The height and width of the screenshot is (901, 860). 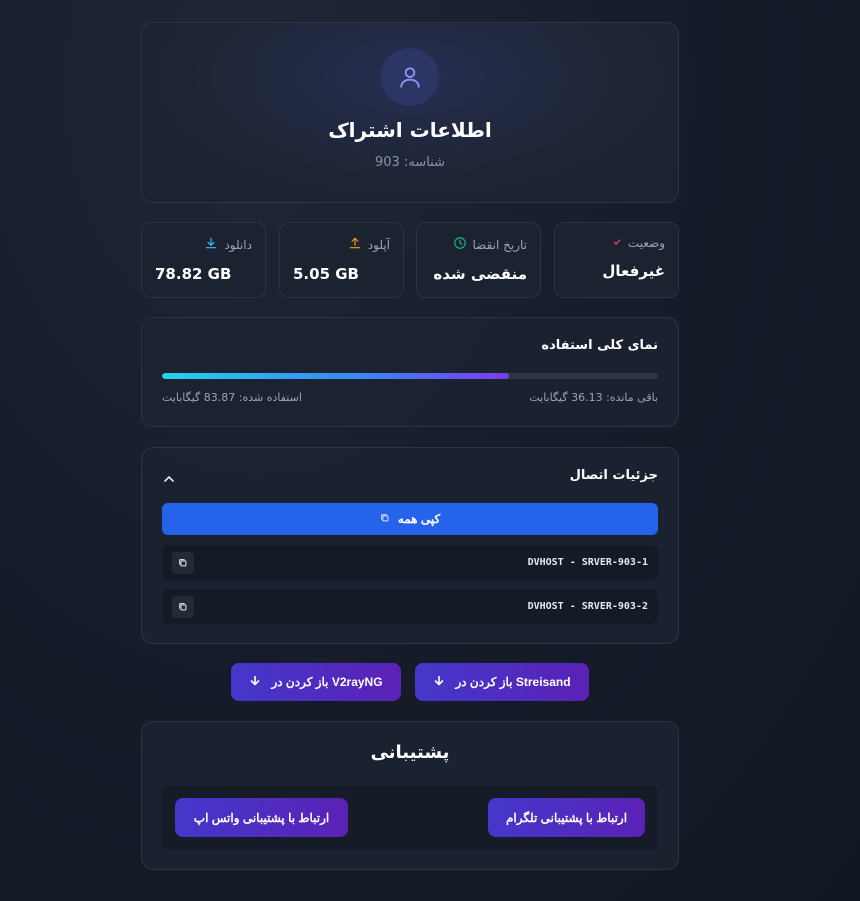 What do you see at coordinates (327, 682) in the screenshot?
I see `open-v2rayng-label: V2rayNG باز کردن در` at bounding box center [327, 682].